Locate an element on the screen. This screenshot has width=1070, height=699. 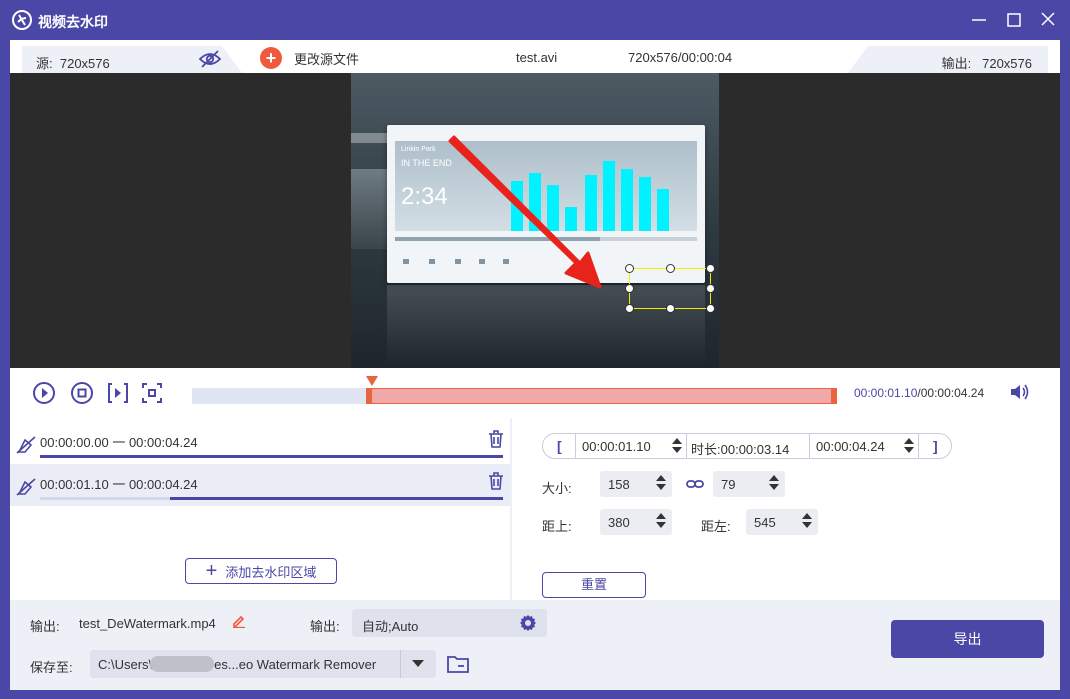
end-time-stepper: 00:00:04.24 is located at coordinates (864, 446).